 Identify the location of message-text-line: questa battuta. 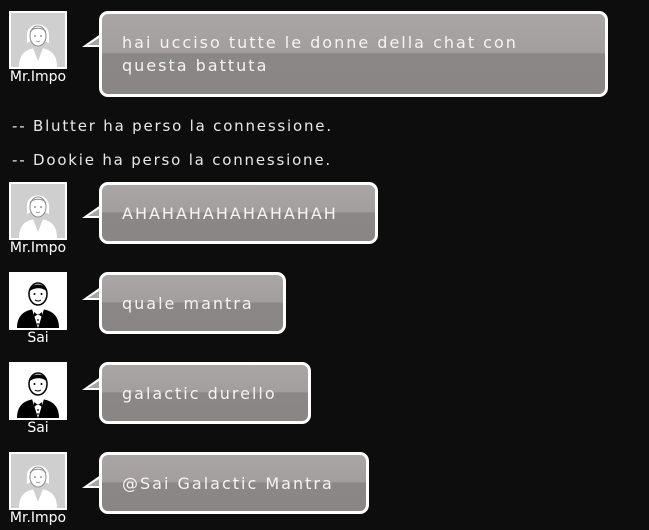
(195, 65).